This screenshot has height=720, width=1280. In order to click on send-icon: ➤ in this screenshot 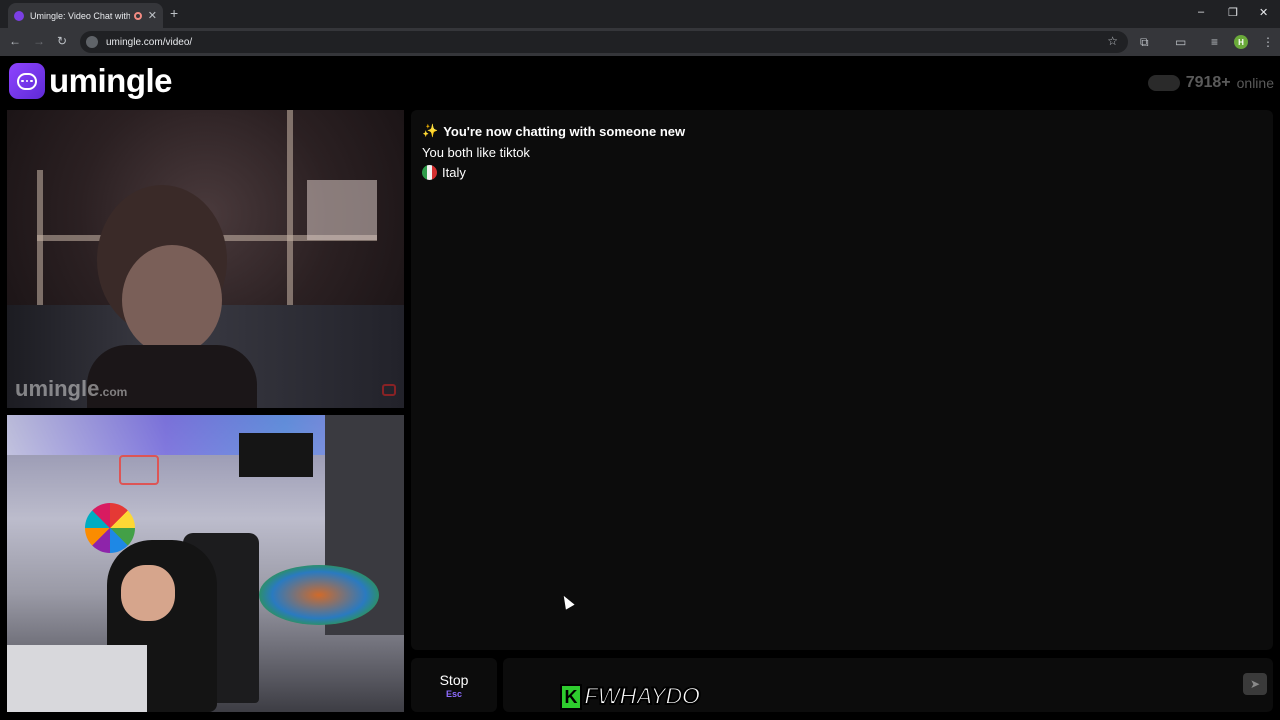, I will do `click(1255, 684)`.